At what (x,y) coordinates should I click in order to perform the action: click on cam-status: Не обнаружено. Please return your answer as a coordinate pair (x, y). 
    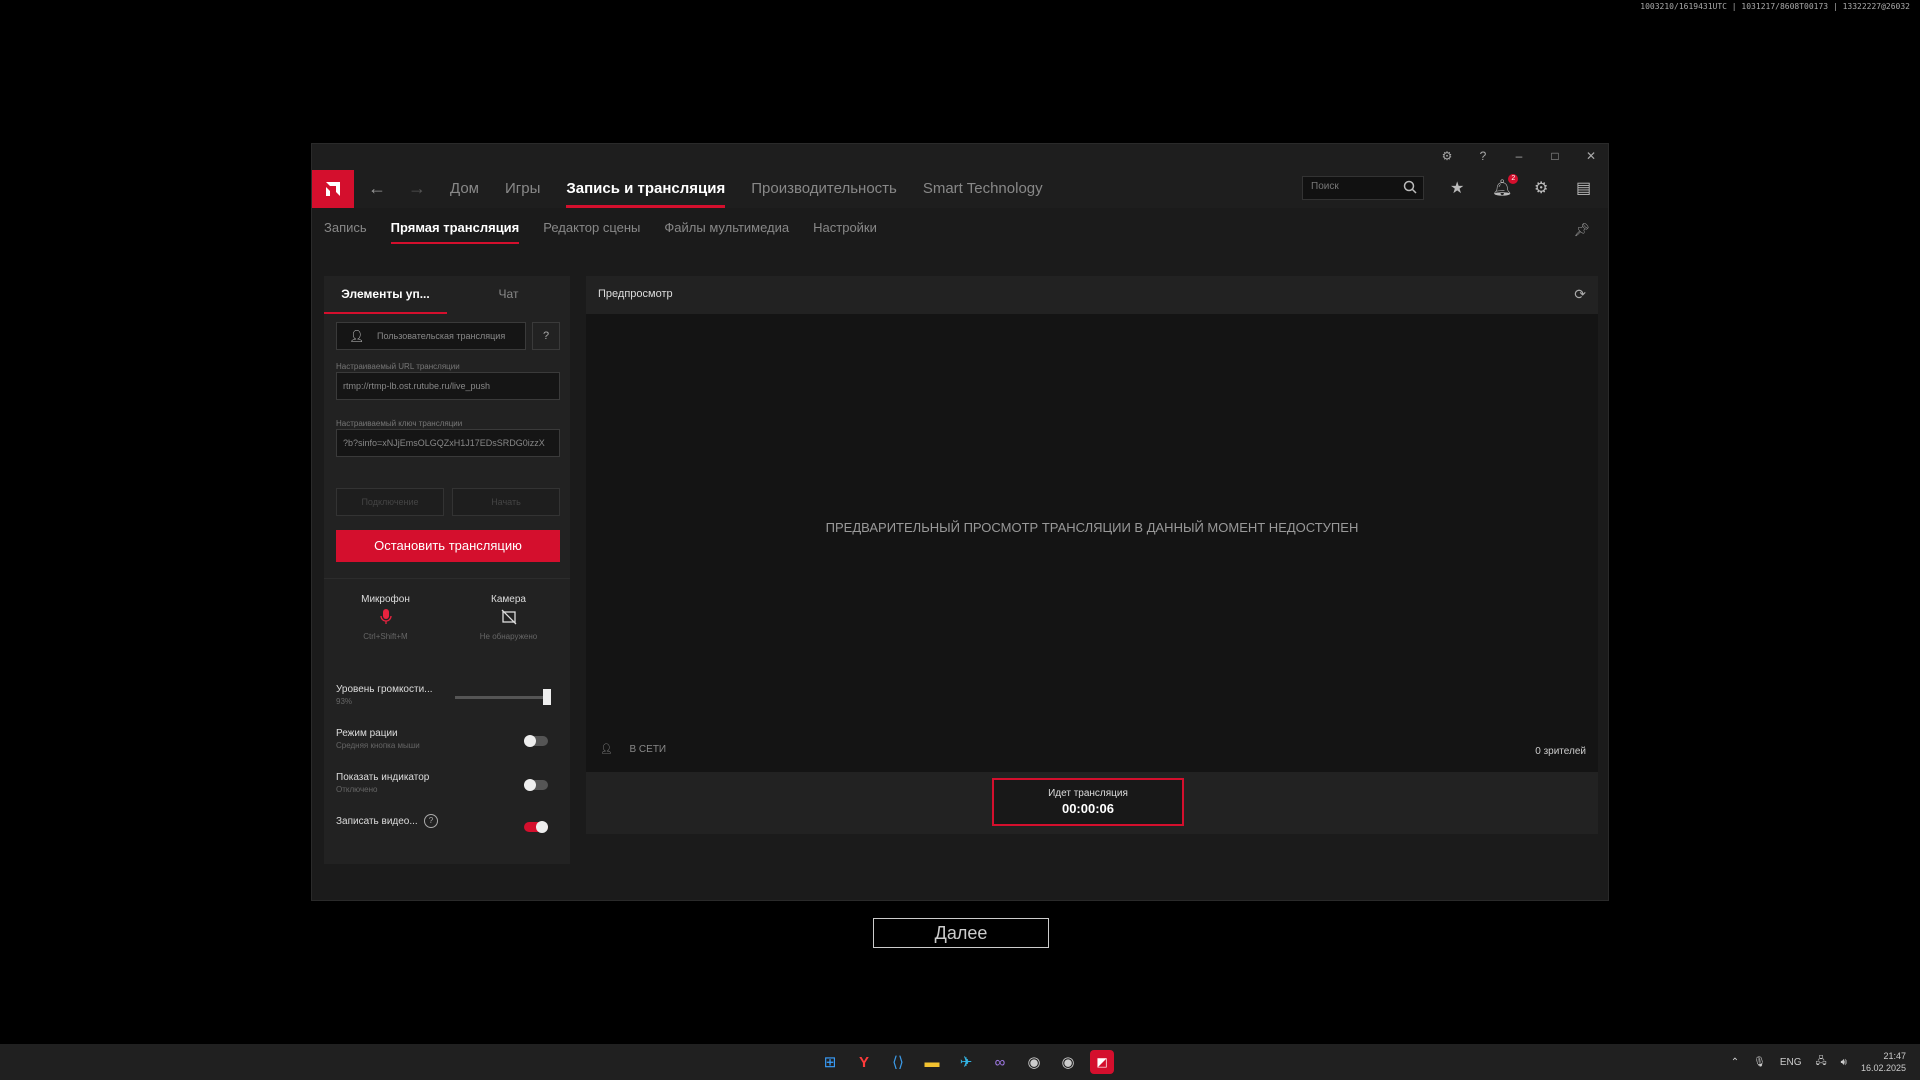
    Looking at the image, I should click on (508, 636).